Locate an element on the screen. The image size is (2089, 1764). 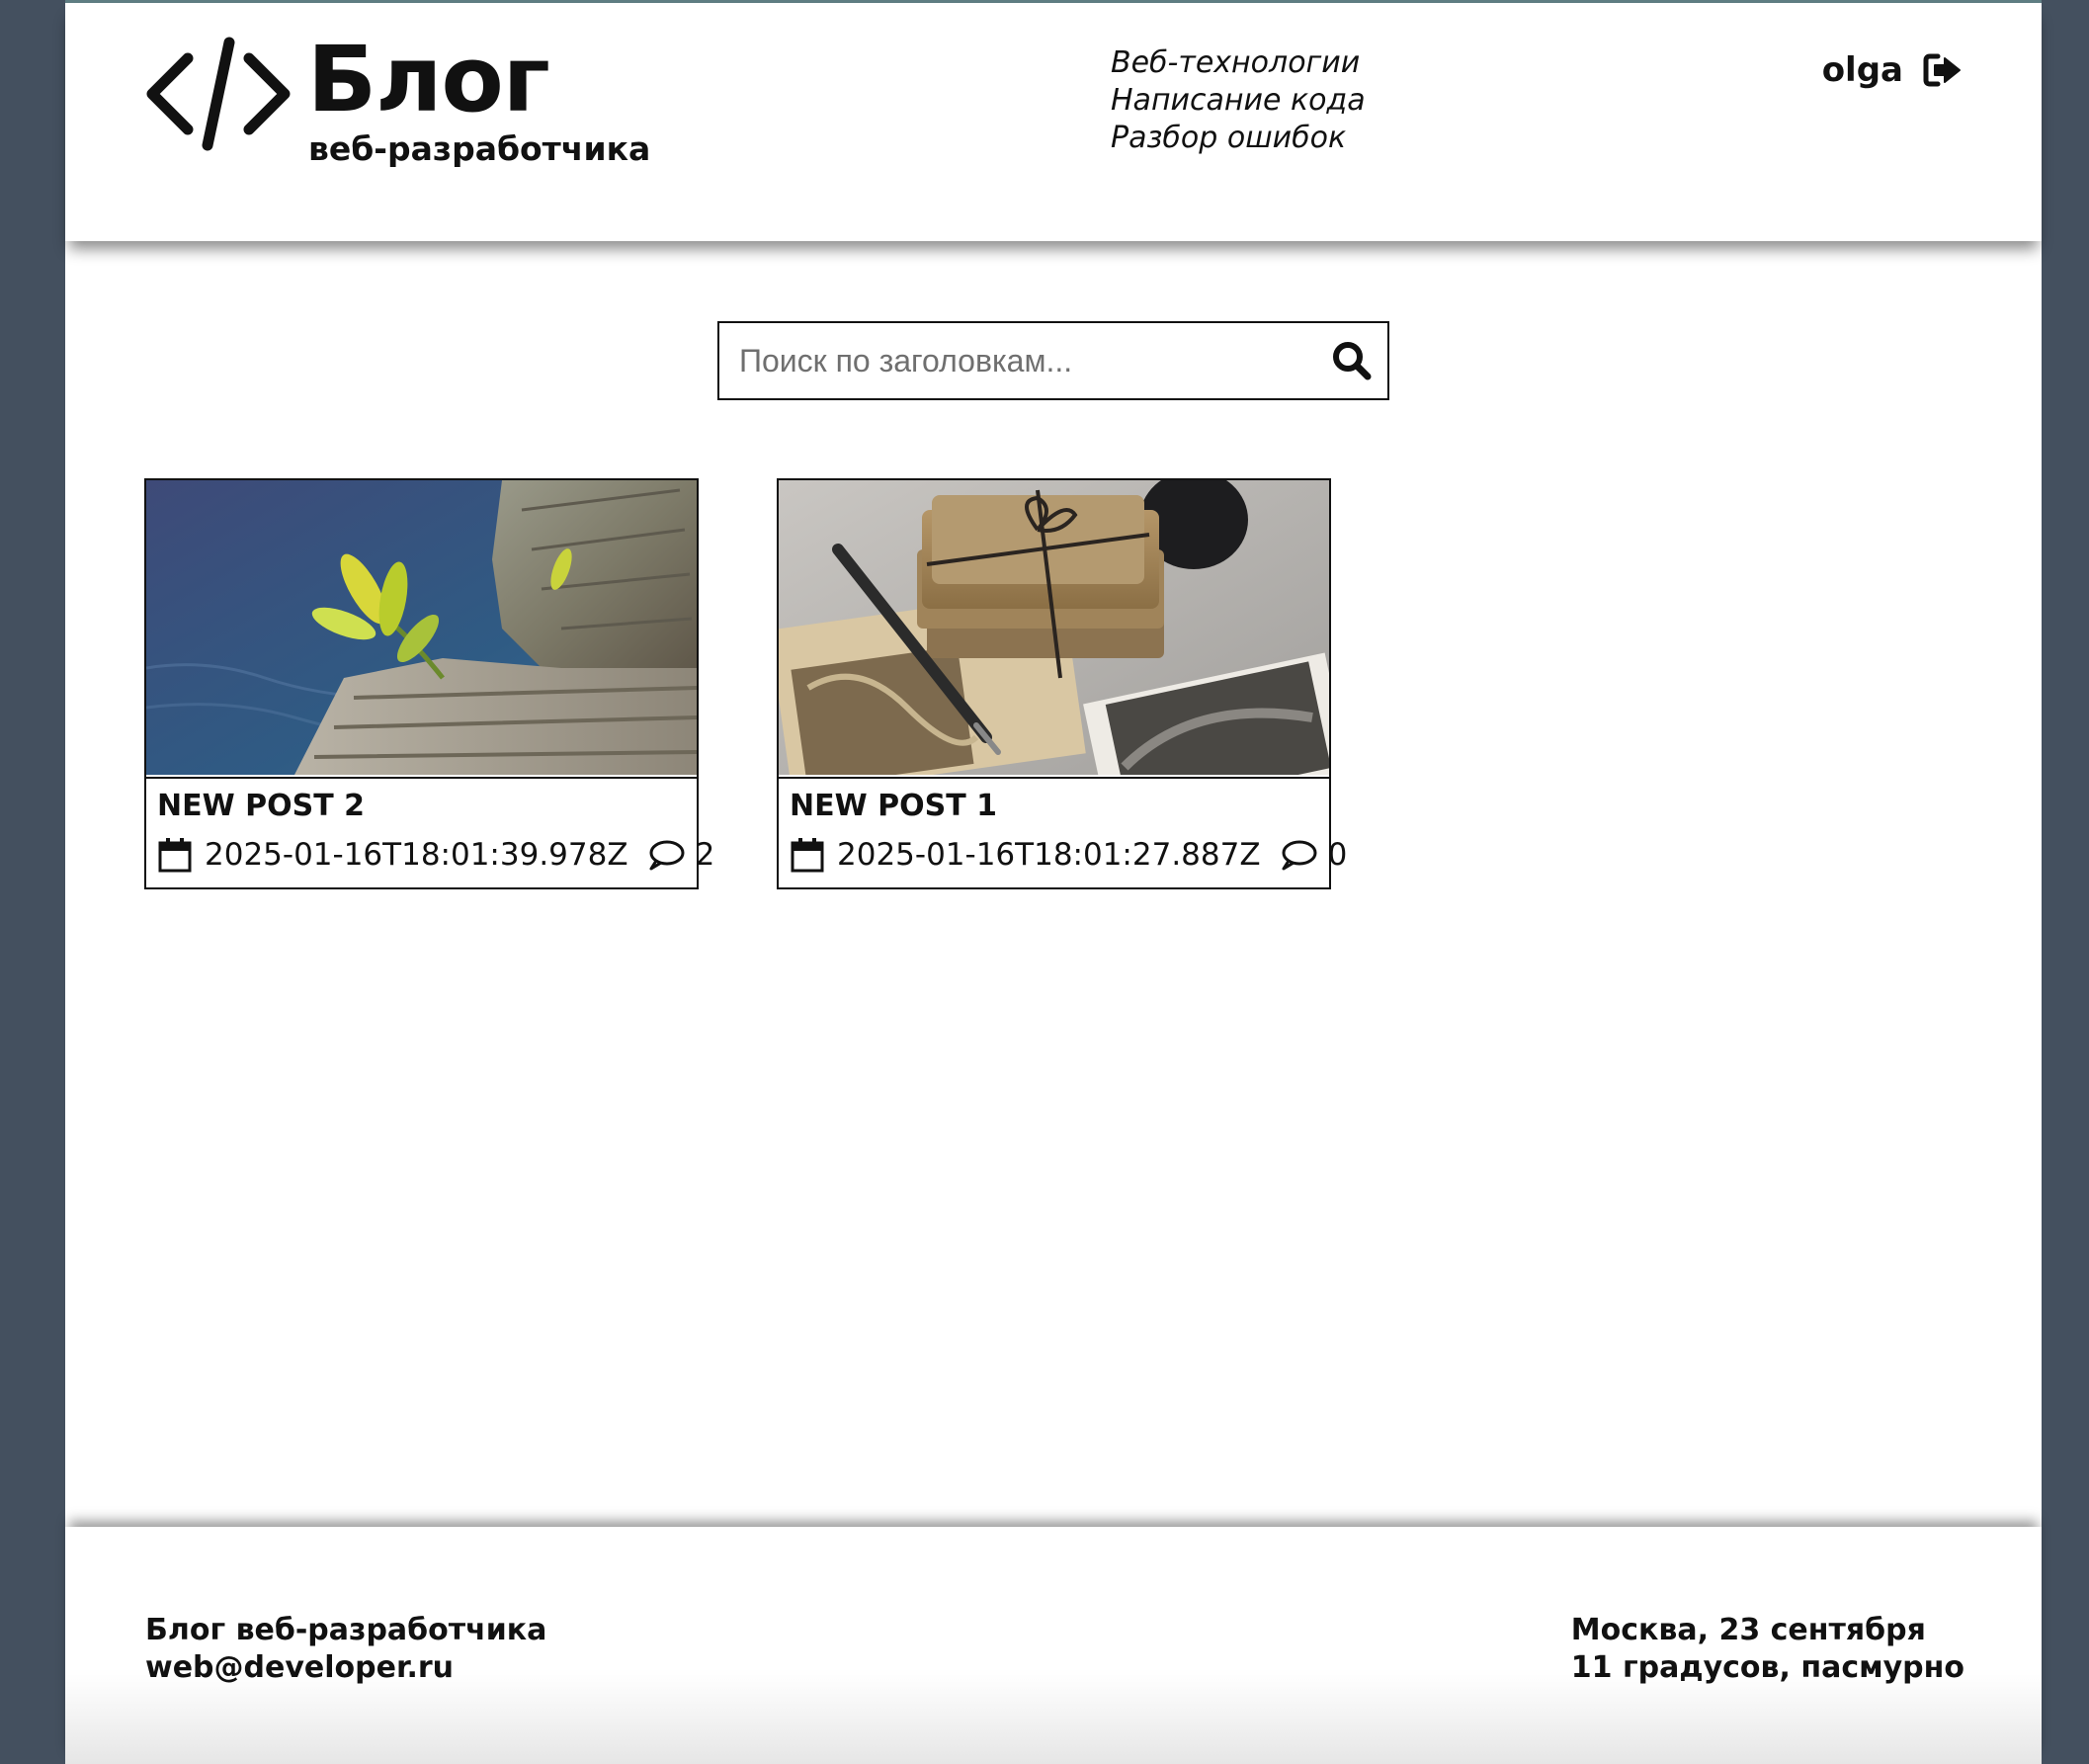
tagline-error-analysis: Разбор ошибок is located at coordinates (1229, 138).